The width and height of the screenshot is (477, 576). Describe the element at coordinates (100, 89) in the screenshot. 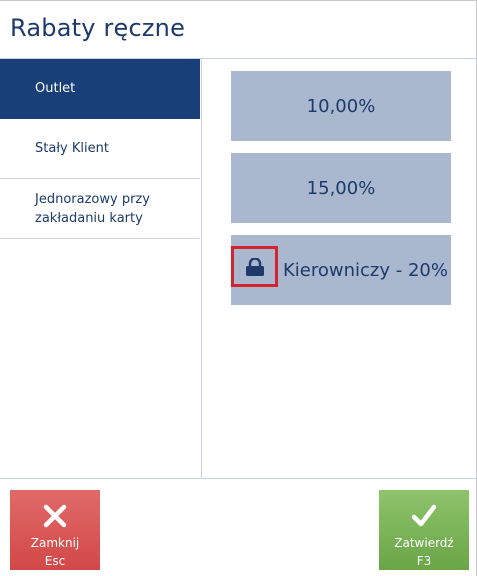

I see `sidebar-item-outlet: Outlet` at that location.